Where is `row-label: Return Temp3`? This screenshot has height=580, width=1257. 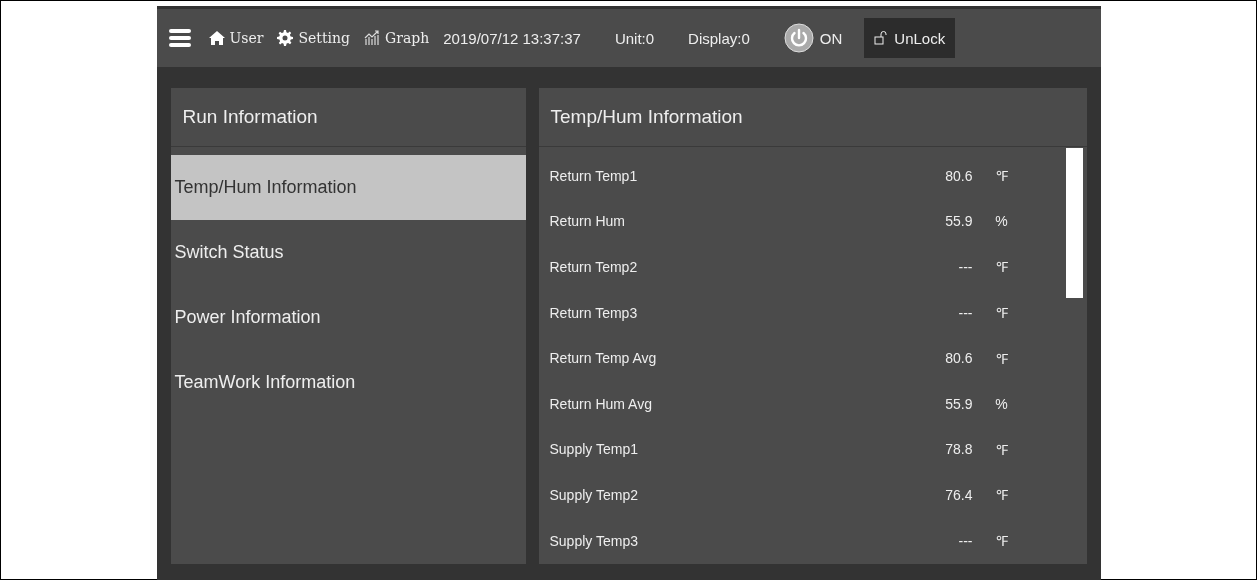 row-label: Return Temp3 is located at coordinates (594, 312).